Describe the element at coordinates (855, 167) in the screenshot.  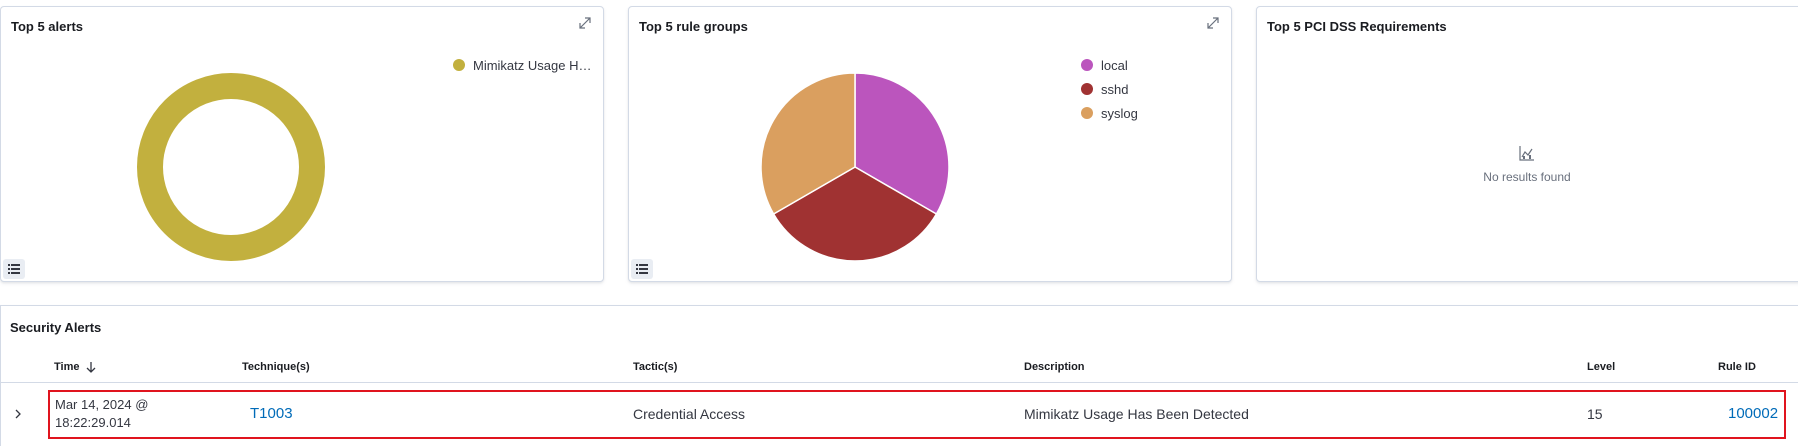
I see `rule-groups-pie-chart` at that location.